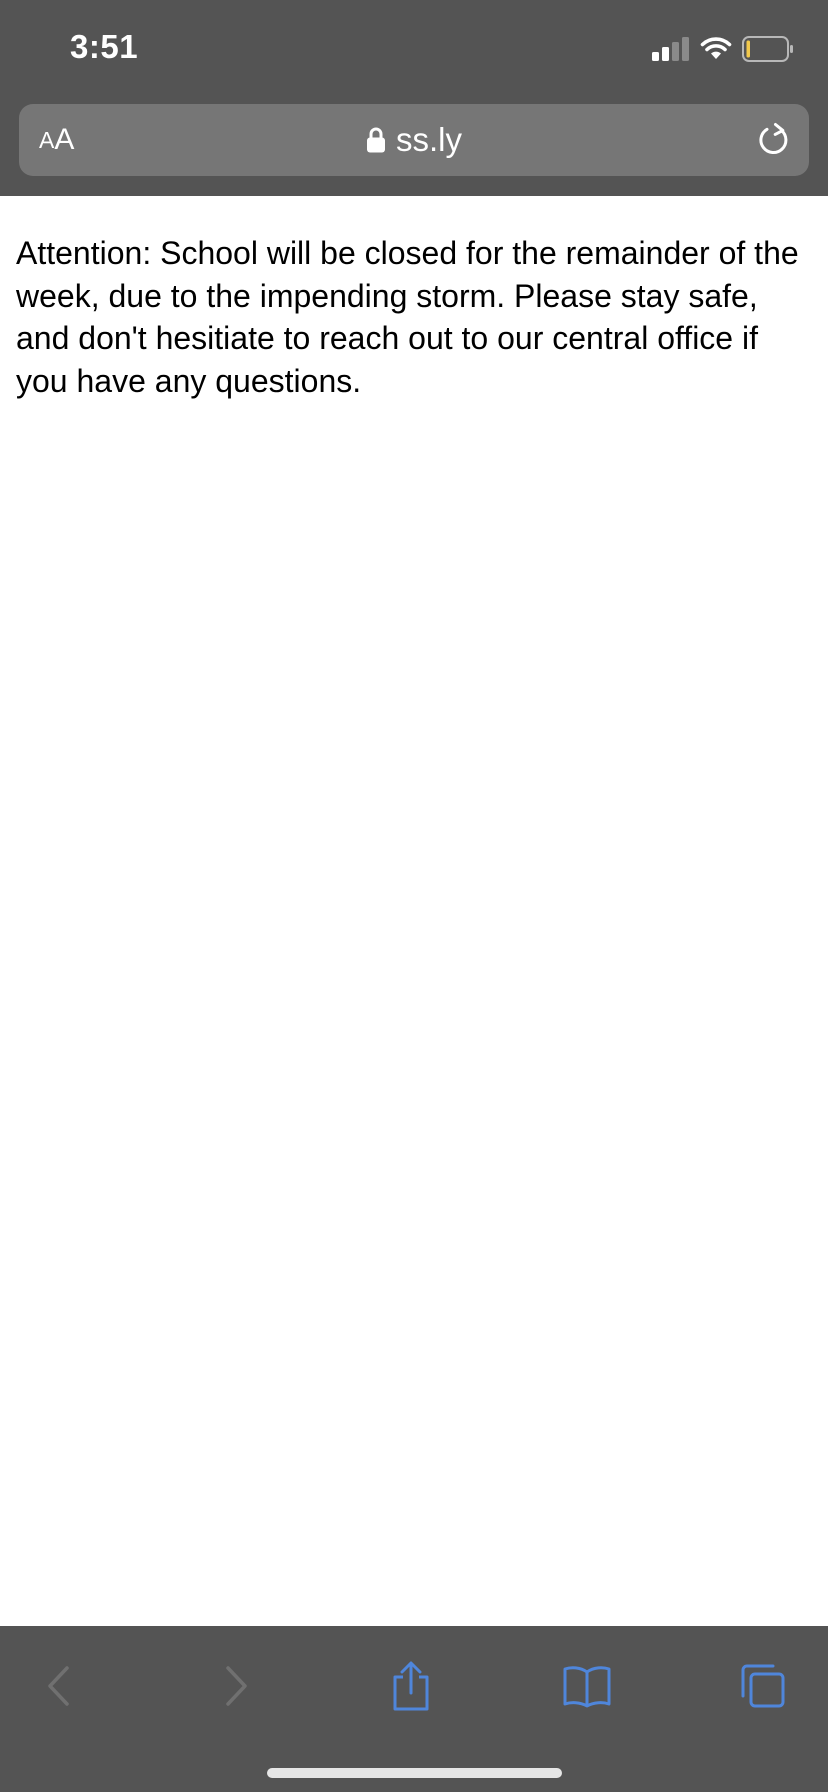 Image resolution: width=828 pixels, height=1792 pixels. Describe the element at coordinates (767, 49) in the screenshot. I see `battery-icon` at that location.